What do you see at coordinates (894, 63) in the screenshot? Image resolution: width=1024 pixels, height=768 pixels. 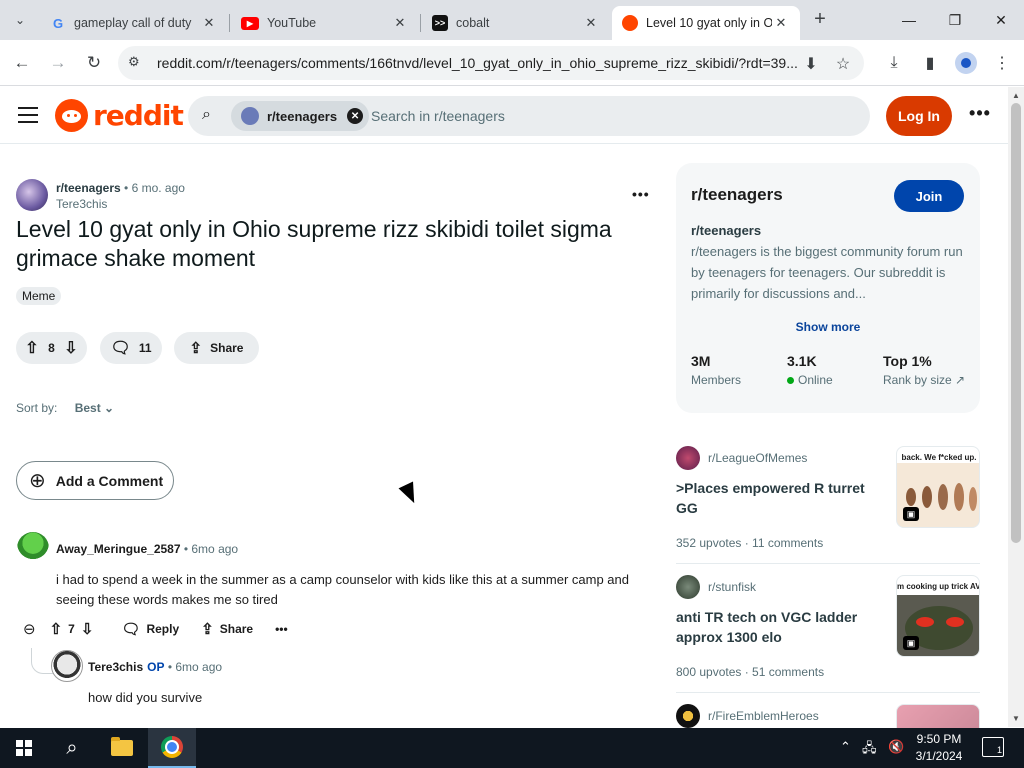 I see `downloads-icon: ⤓` at bounding box center [894, 63].